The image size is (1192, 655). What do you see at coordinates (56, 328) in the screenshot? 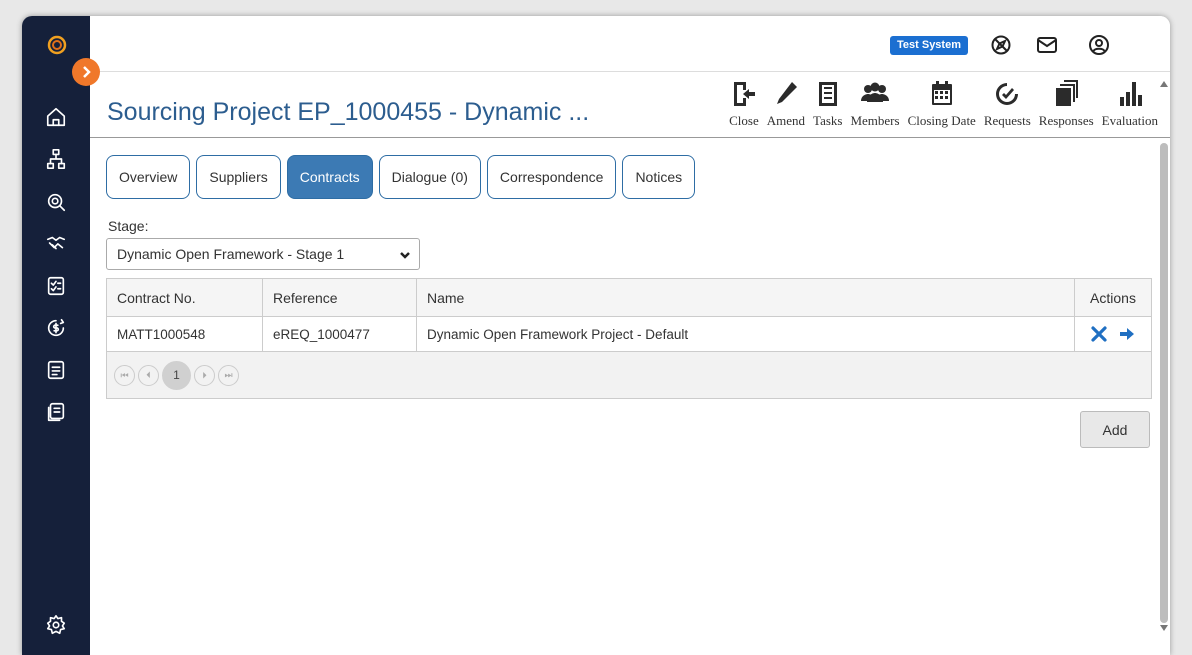
I see `currency-icon` at bounding box center [56, 328].